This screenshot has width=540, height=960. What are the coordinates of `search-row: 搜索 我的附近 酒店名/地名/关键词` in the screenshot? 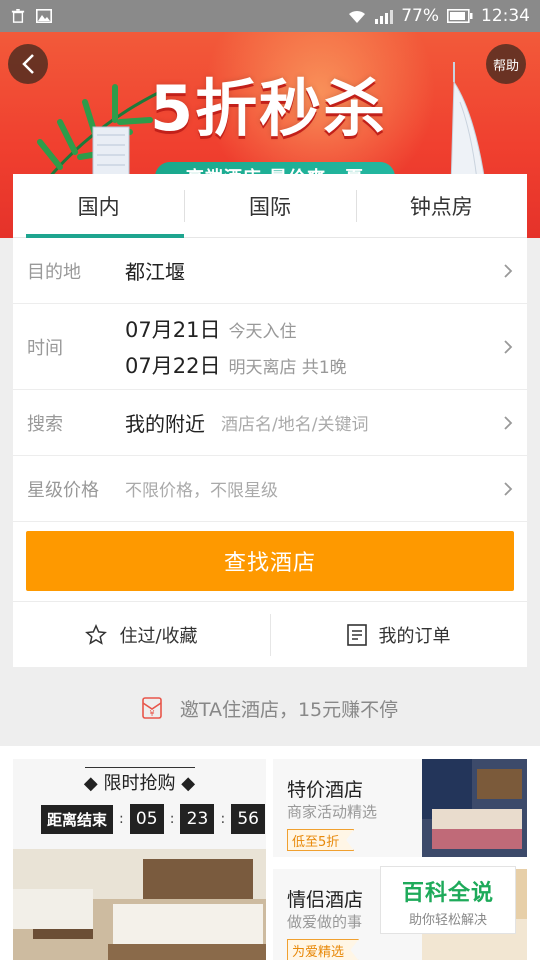 It's located at (270, 423).